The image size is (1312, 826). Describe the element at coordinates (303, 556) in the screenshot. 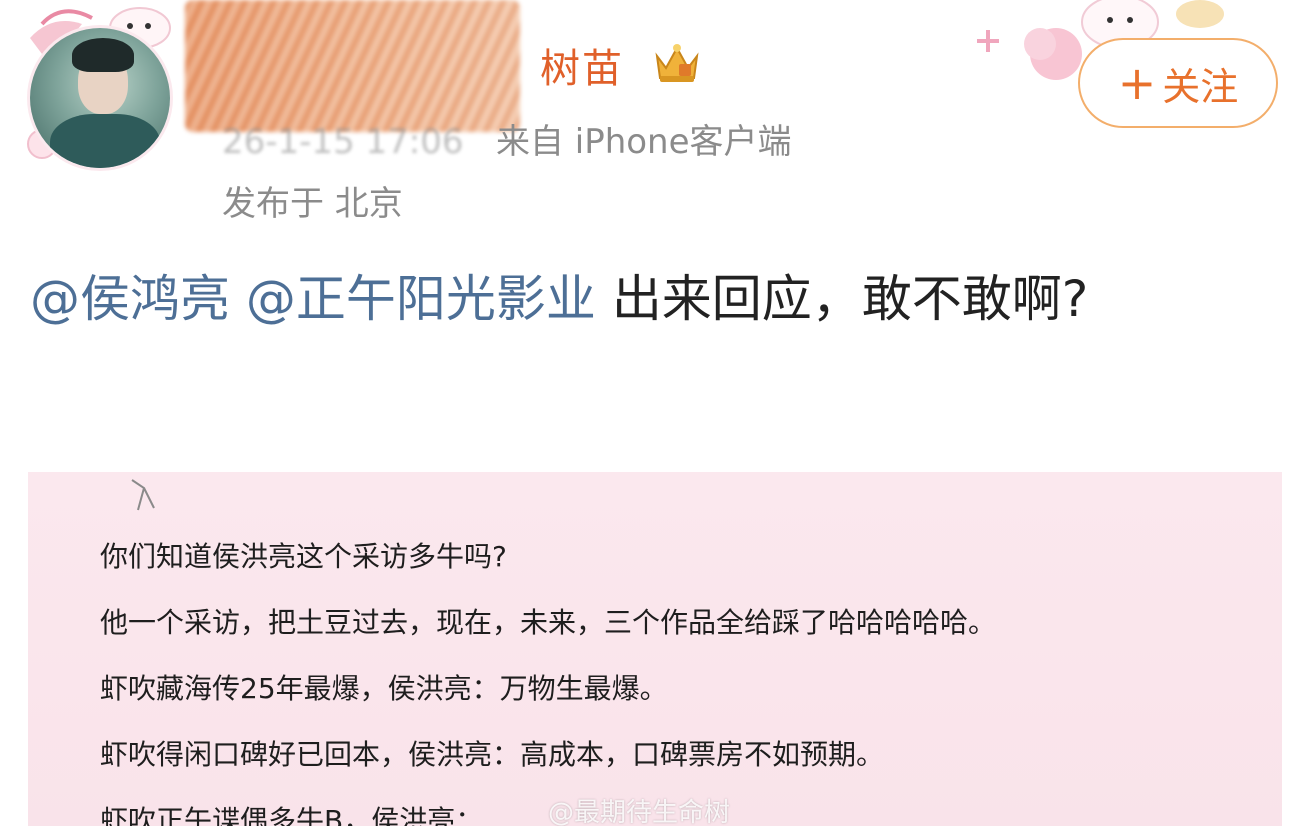

I see `image-text-line: 你们知道侯洪亮这个采访多牛吗?` at that location.